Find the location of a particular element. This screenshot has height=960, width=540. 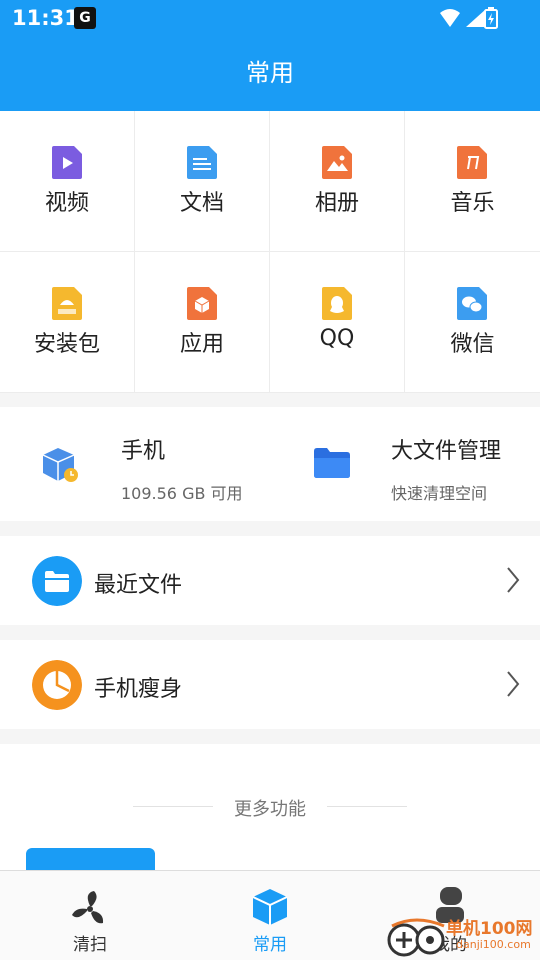

category-music: 音乐 is located at coordinates (472, 181).